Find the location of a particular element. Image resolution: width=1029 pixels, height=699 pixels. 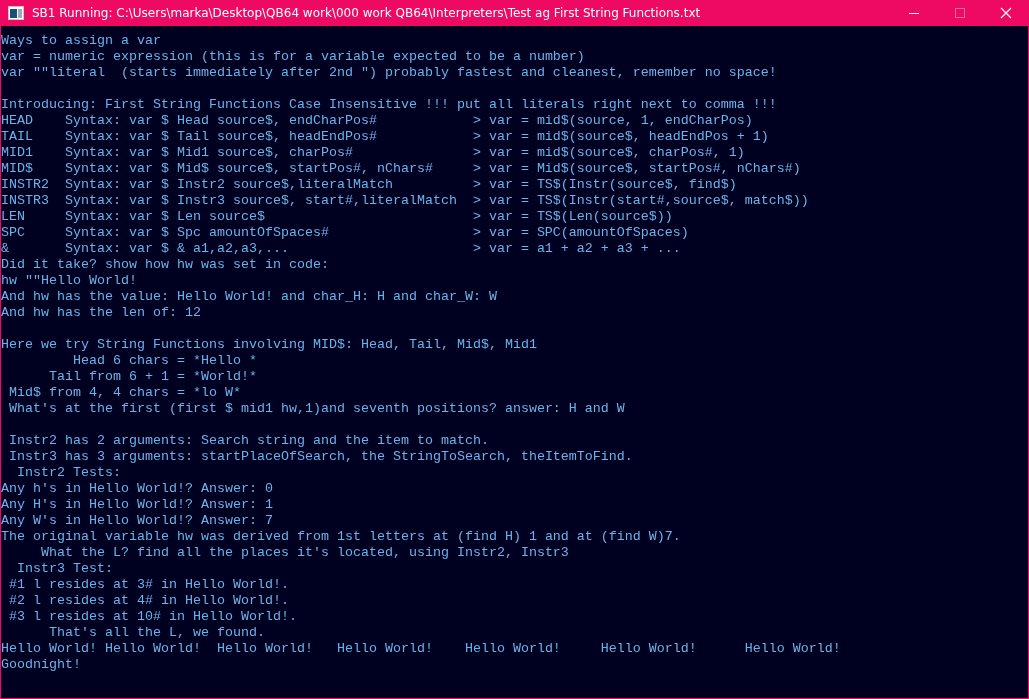

function-name: LEN is located at coordinates (13, 217).